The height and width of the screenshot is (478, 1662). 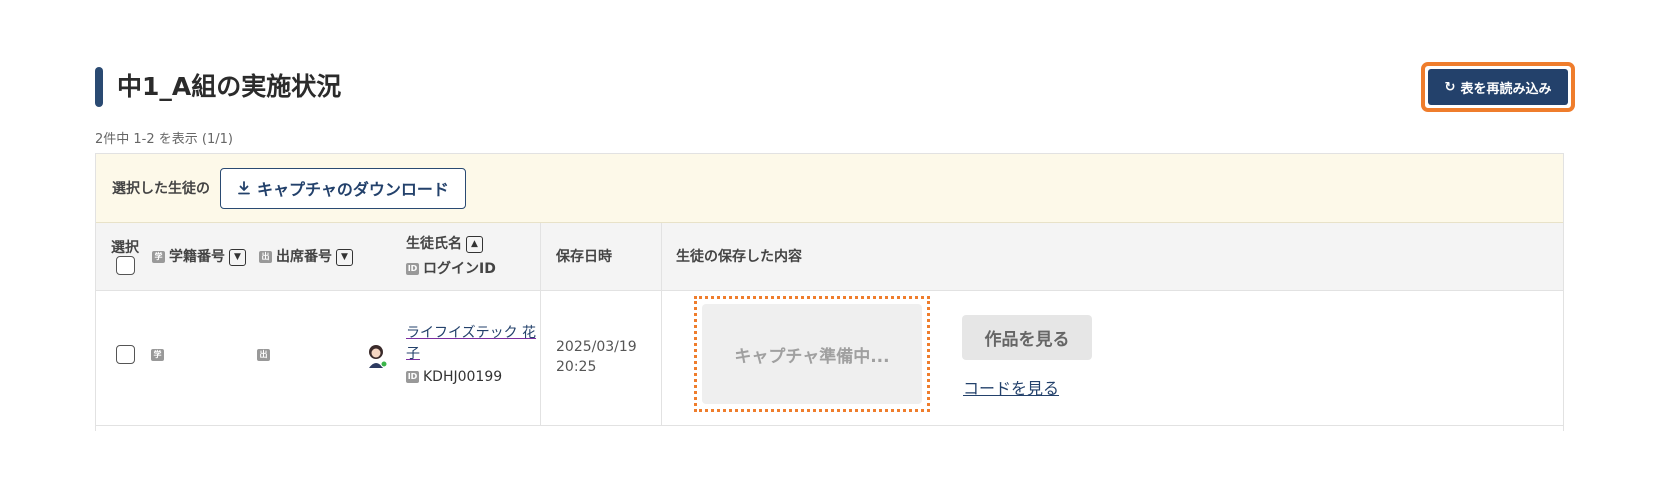 What do you see at coordinates (1450, 87) in the screenshot?
I see `reload-icon: ↻` at bounding box center [1450, 87].